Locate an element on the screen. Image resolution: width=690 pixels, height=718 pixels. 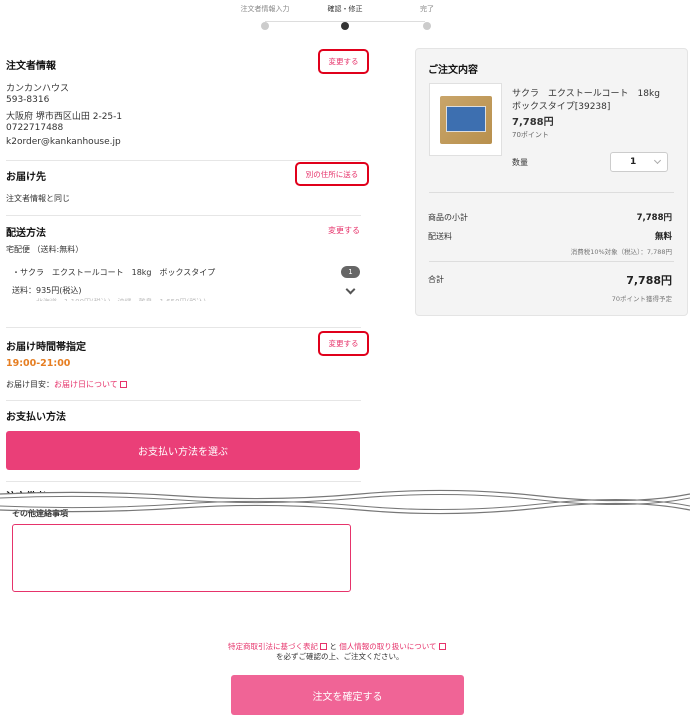
shipping-to-note: 注文者情報と同じ is located at coordinates (38, 198).